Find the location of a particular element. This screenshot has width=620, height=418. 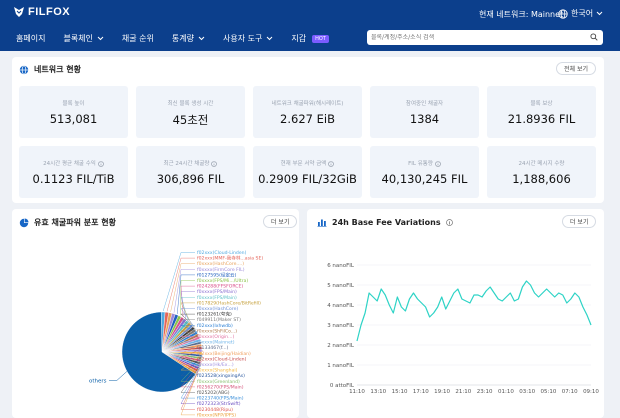

stat-value: 40,130,245 FIL is located at coordinates (424, 179).